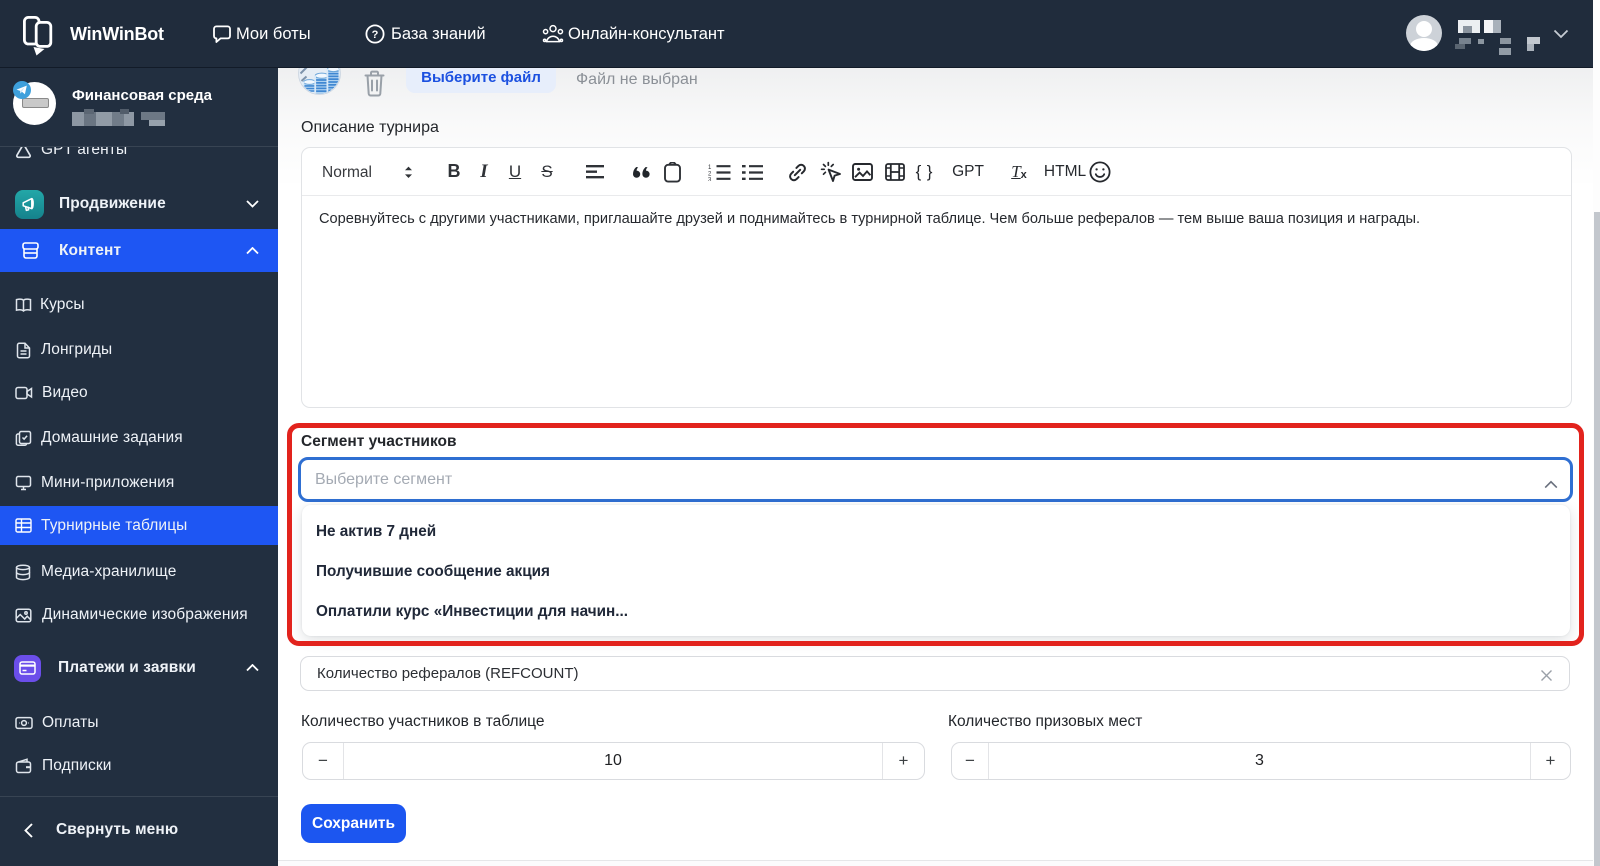 The width and height of the screenshot is (1600, 866). Describe the element at coordinates (710, 179) in the screenshot. I see `svg-text: 3` at that location.